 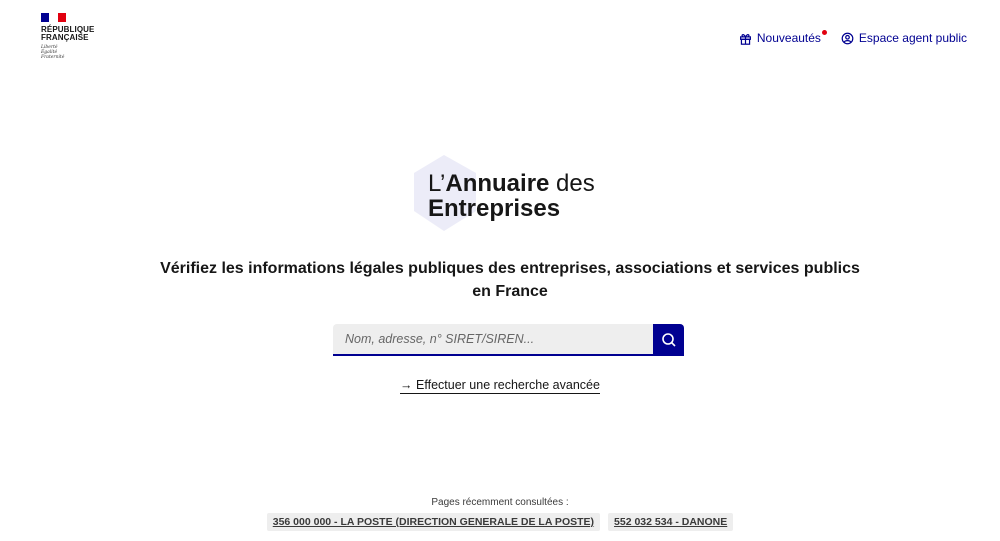 I want to click on search-bar, so click(x=508, y=340).